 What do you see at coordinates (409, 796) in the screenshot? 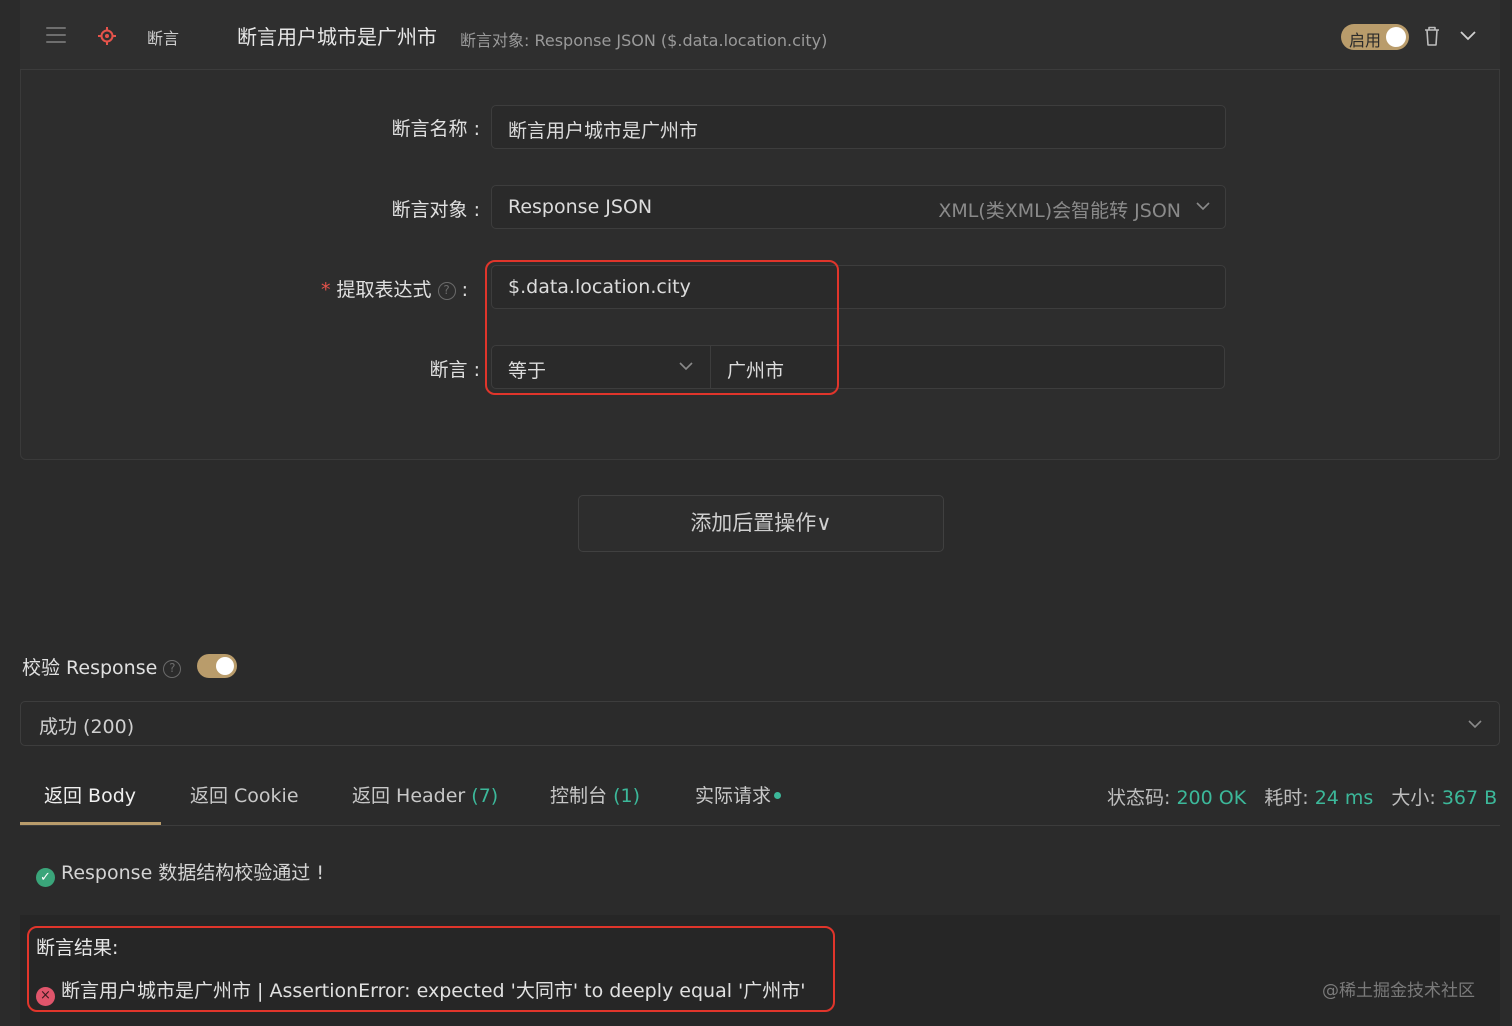
I see `tab-label: 返回 Header` at bounding box center [409, 796].